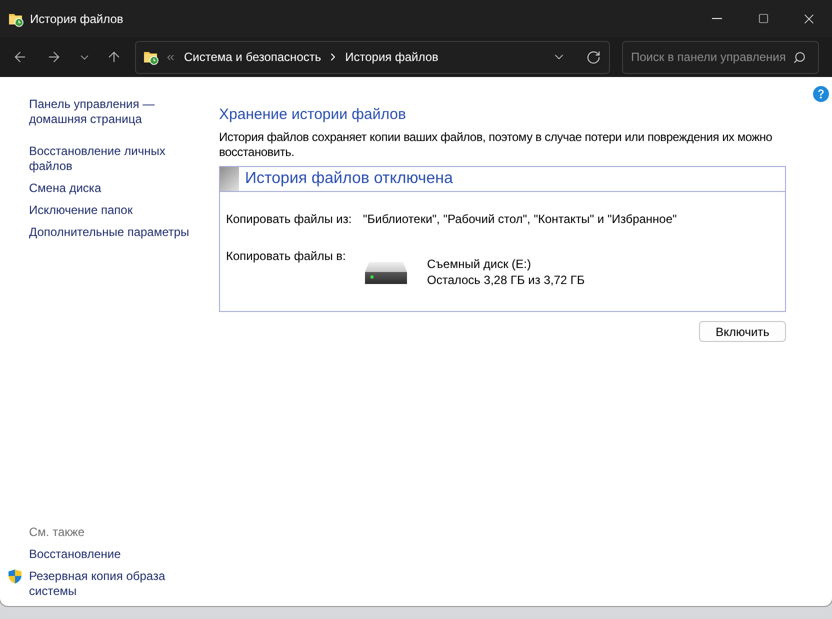 The image size is (832, 619). Describe the element at coordinates (386, 273) in the screenshot. I see `drive-icon` at that location.